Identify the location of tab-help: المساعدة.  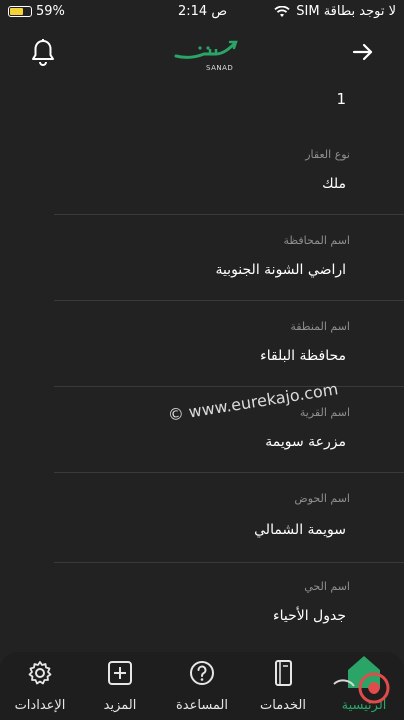
(202, 688).